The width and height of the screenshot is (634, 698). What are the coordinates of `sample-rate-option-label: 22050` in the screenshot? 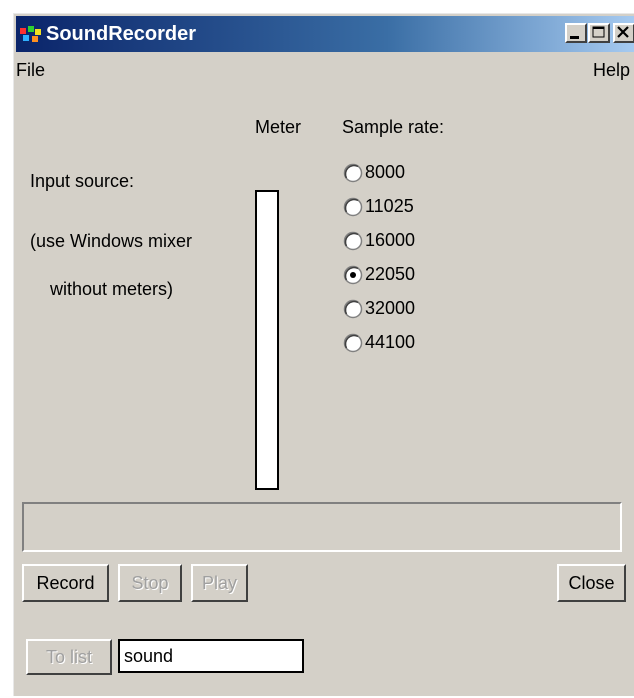 It's located at (390, 274).